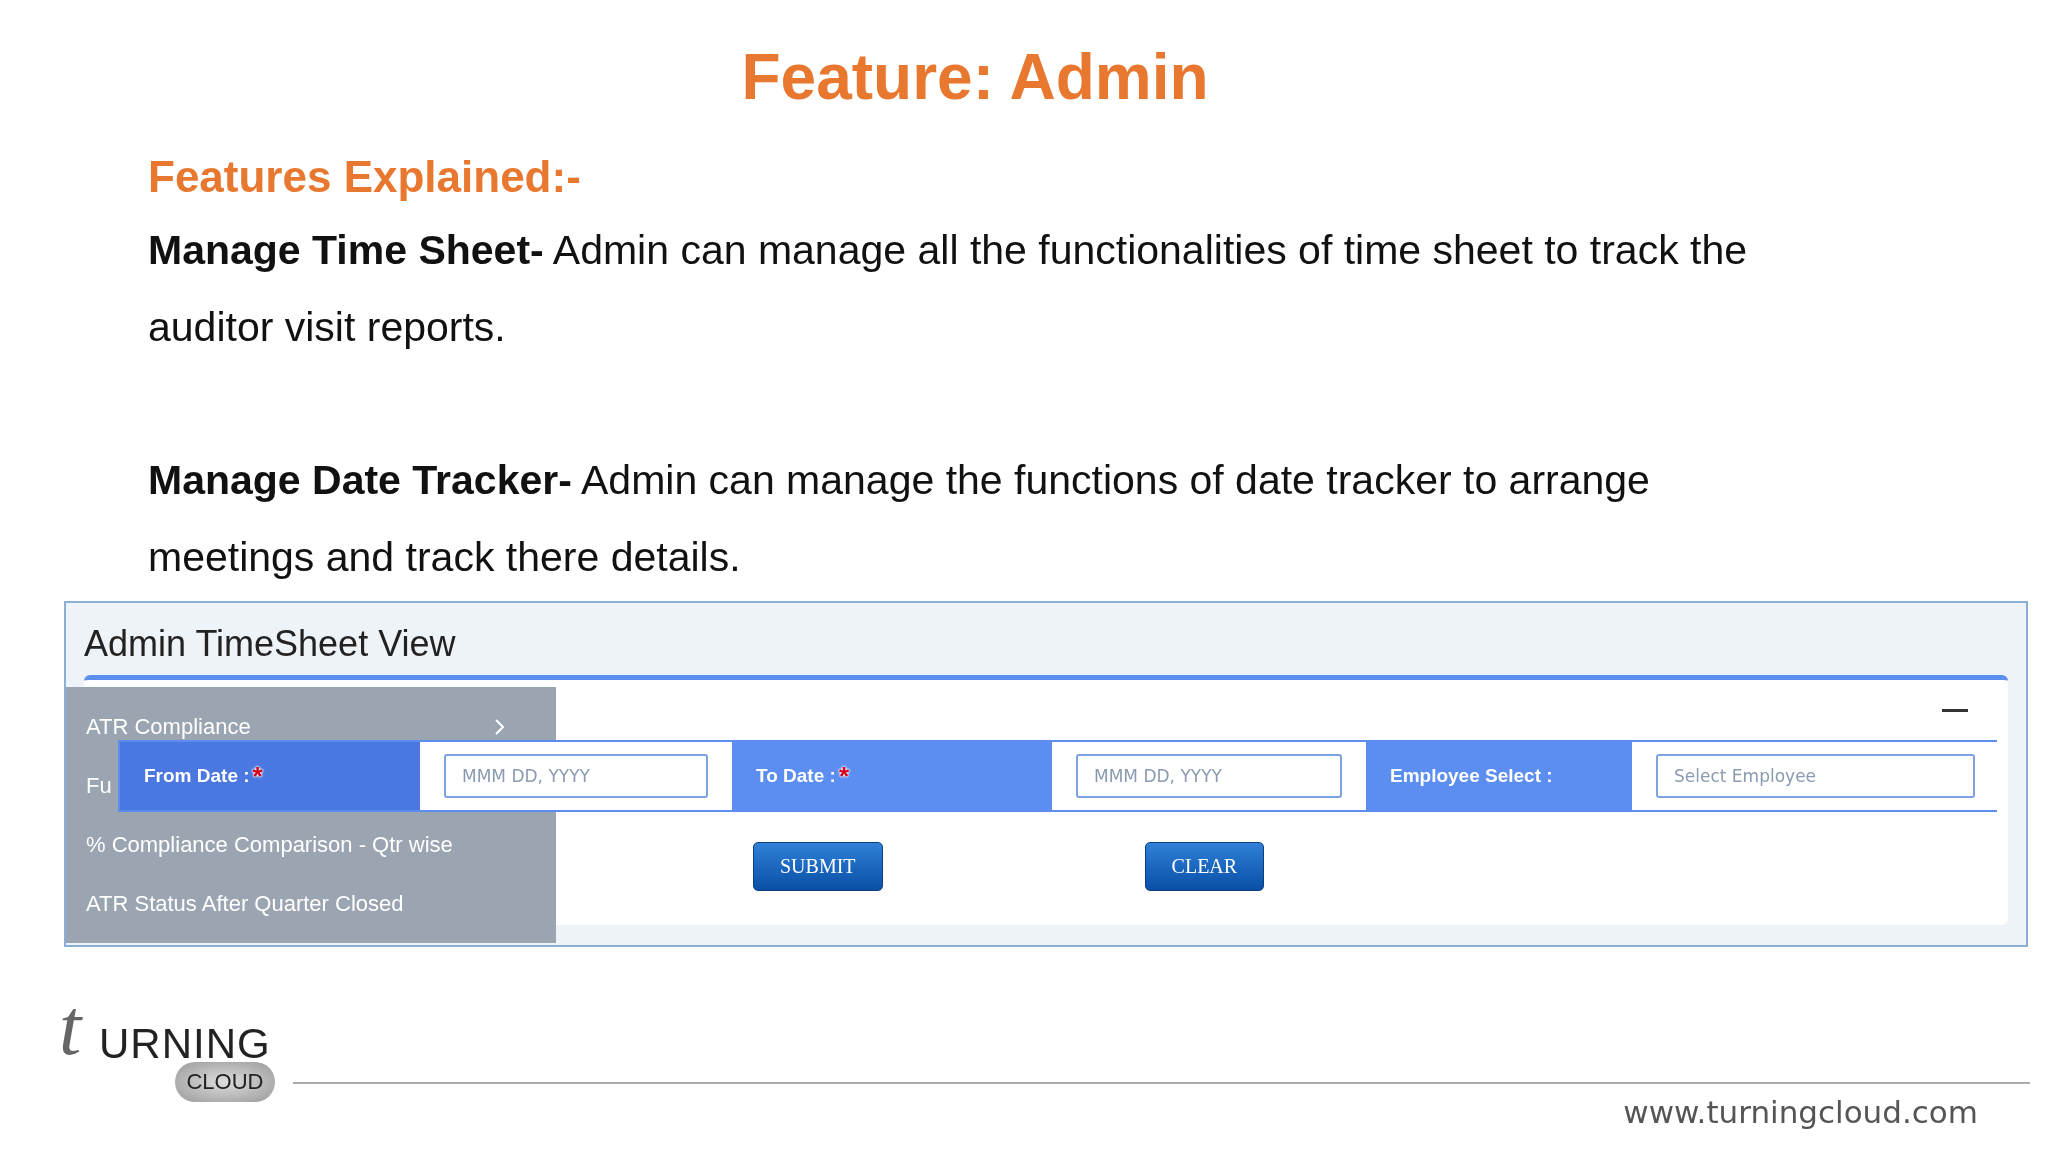 The height and width of the screenshot is (1152, 2048). Describe the element at coordinates (892, 776) in the screenshot. I see `field-label: To Date :*` at that location.